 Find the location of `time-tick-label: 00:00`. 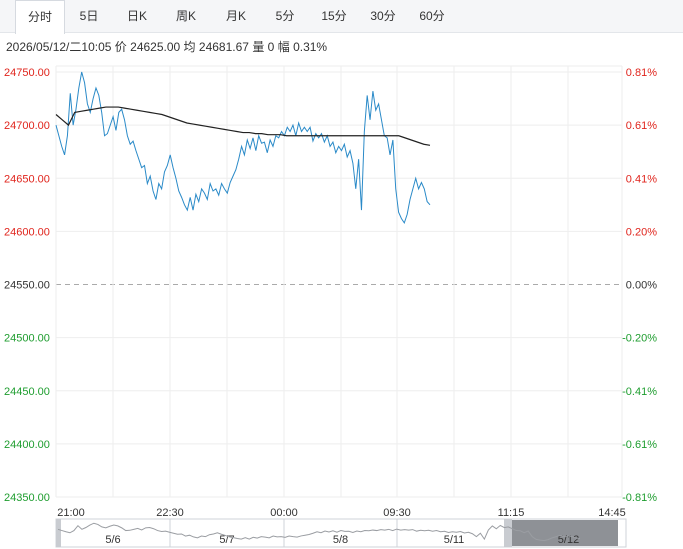

time-tick-label: 00:00 is located at coordinates (284, 513).